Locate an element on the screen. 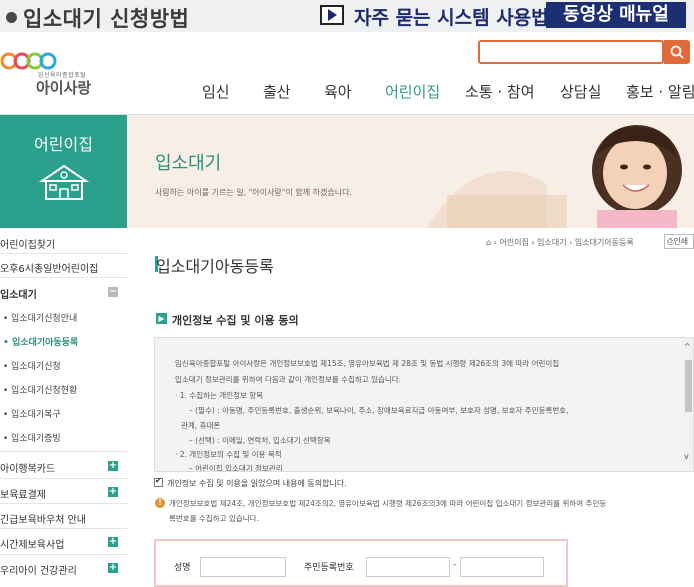 The image size is (694, 587). section-title: 입소대기 is located at coordinates (188, 163).